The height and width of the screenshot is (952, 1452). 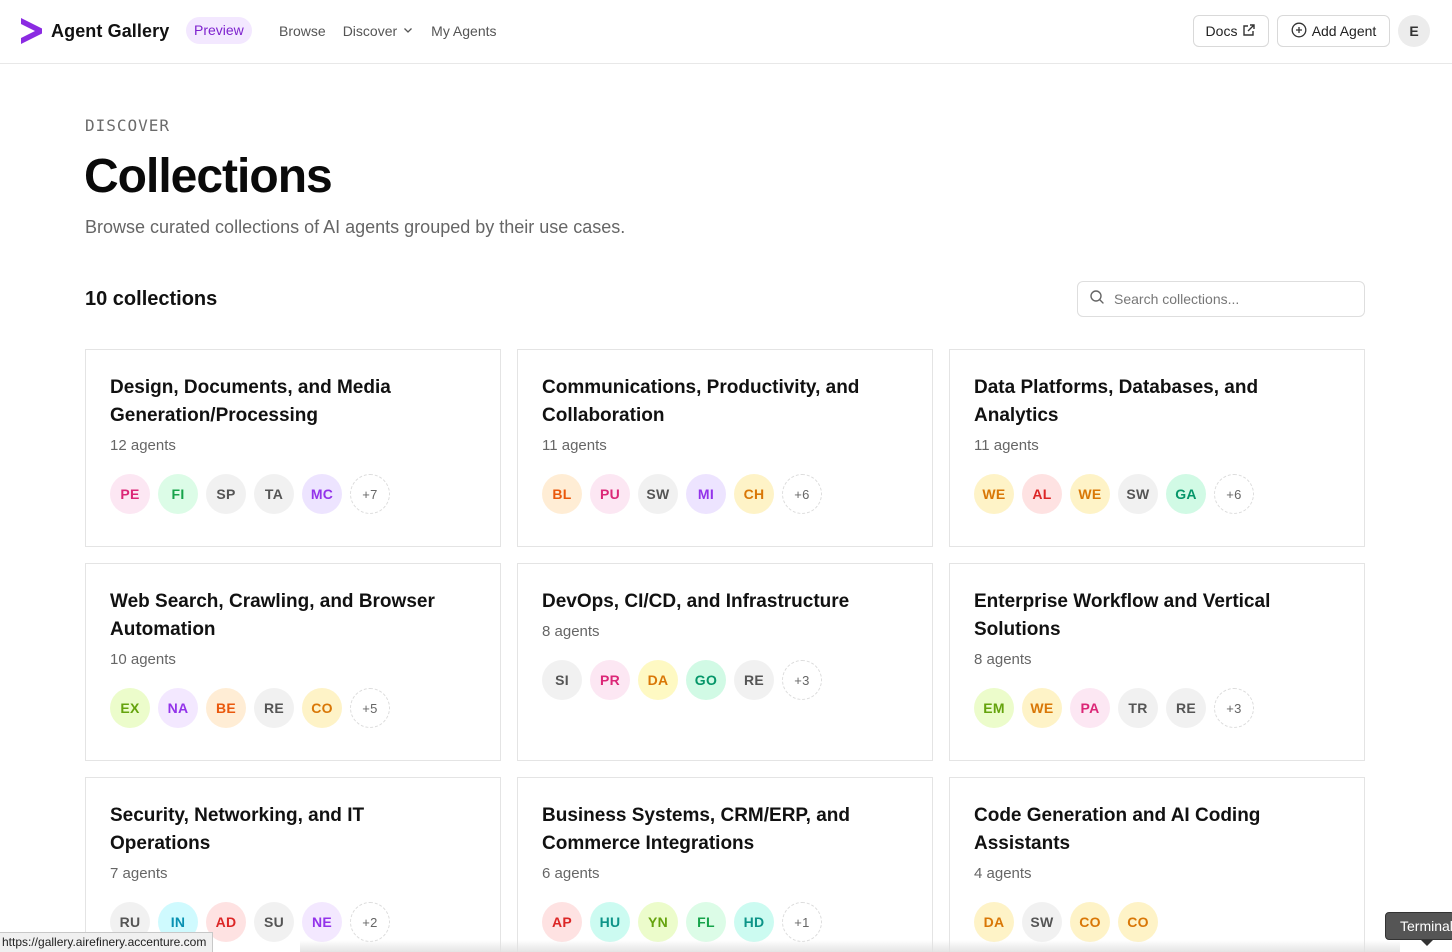 What do you see at coordinates (1427, 942) in the screenshot?
I see `tooltip-arrow` at bounding box center [1427, 942].